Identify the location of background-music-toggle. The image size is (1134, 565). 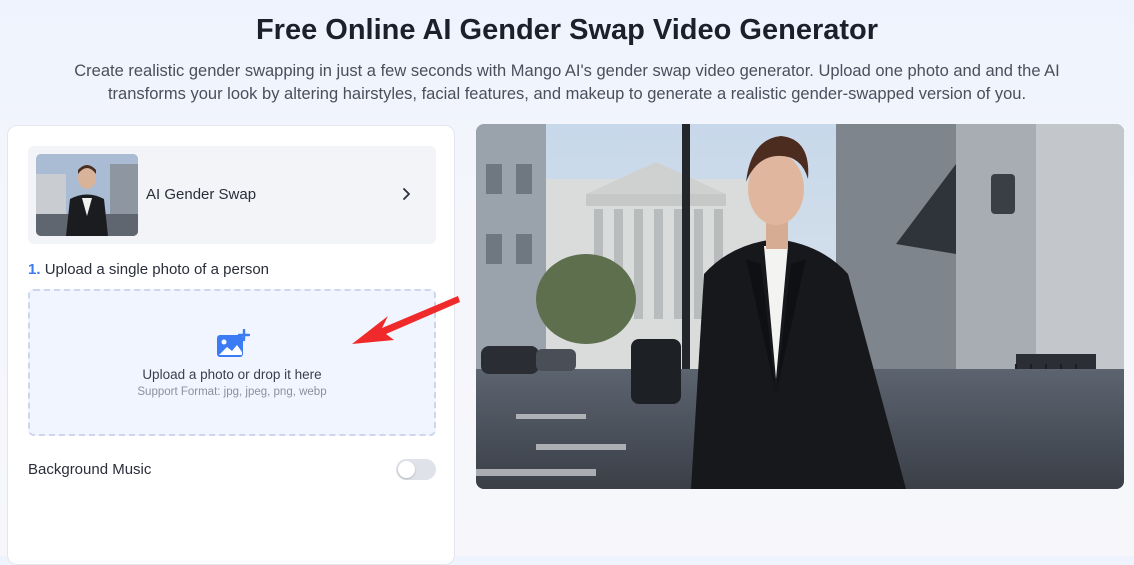
(416, 469).